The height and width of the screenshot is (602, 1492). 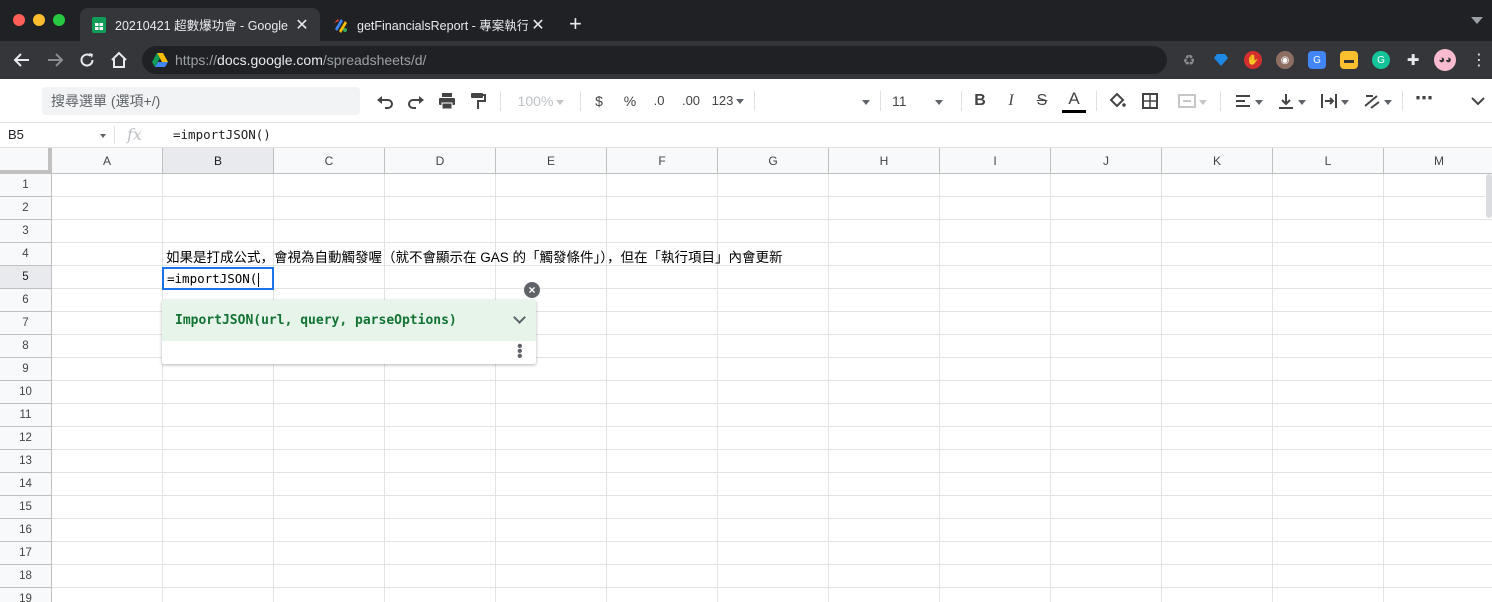 I want to click on row-header-13: 13, so click(x=26, y=461).